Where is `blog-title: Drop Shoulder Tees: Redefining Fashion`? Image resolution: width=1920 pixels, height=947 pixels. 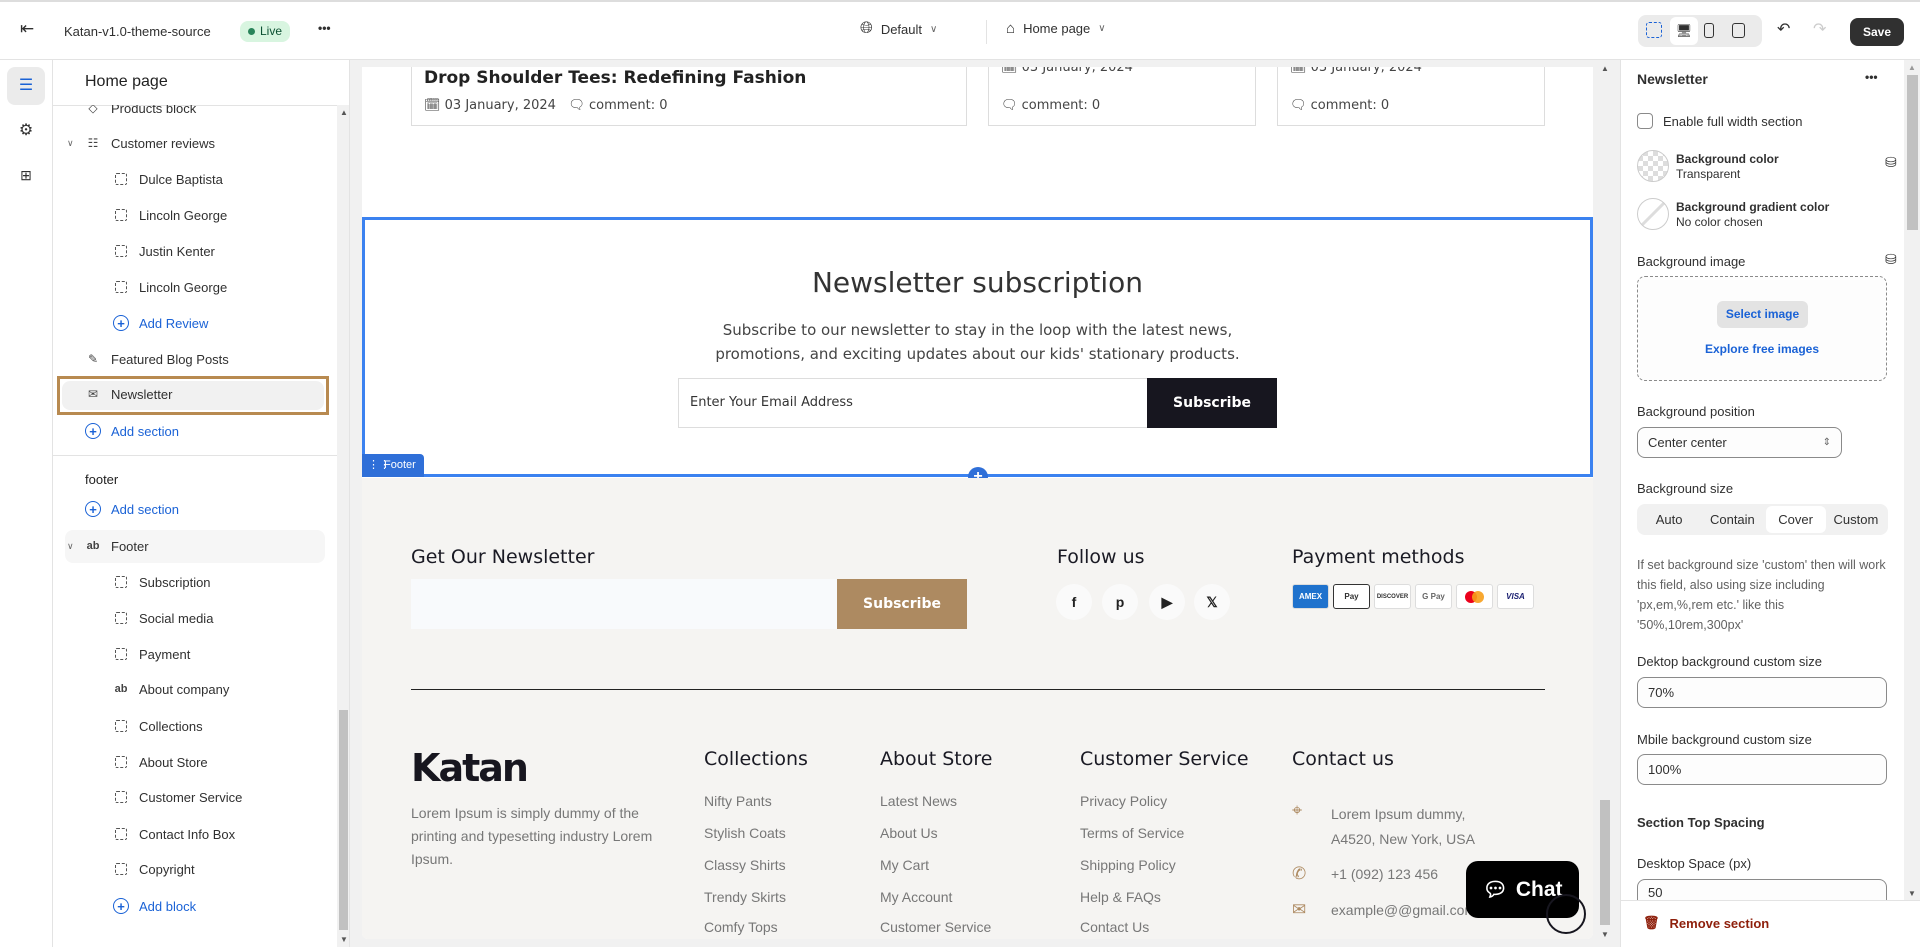
blog-title: Drop Shoulder Tees: Redefining Fashion is located at coordinates (615, 78).